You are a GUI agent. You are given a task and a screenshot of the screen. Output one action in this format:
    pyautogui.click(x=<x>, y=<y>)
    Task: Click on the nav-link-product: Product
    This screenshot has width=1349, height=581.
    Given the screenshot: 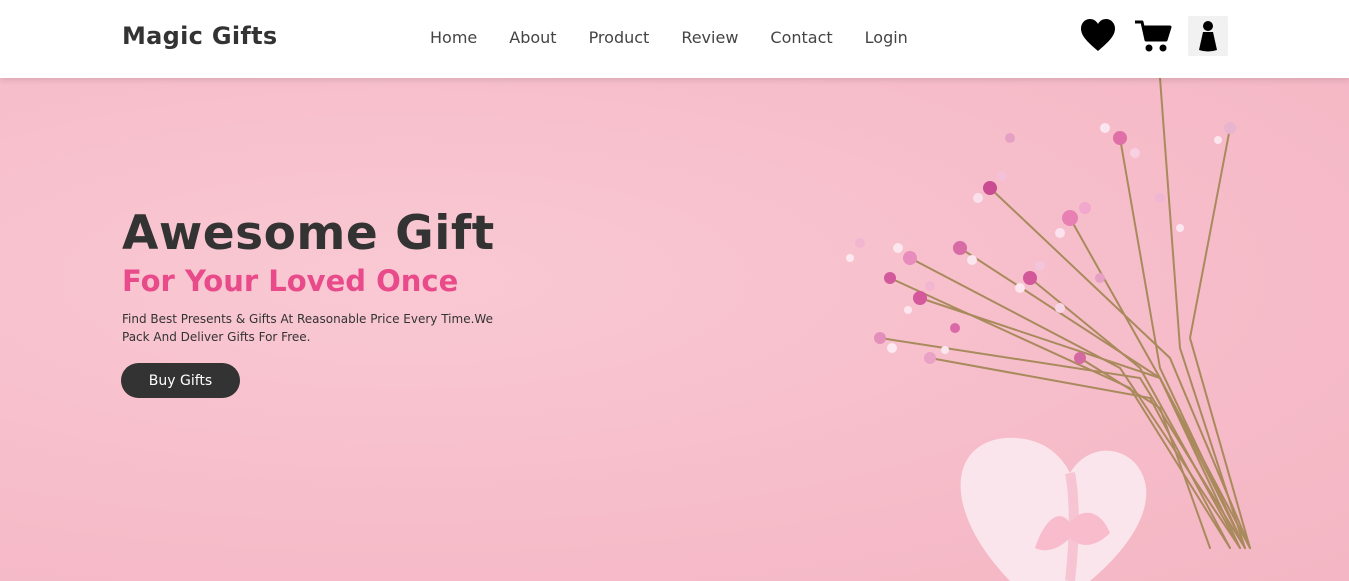 What is the action you would take?
    pyautogui.click(x=619, y=38)
    